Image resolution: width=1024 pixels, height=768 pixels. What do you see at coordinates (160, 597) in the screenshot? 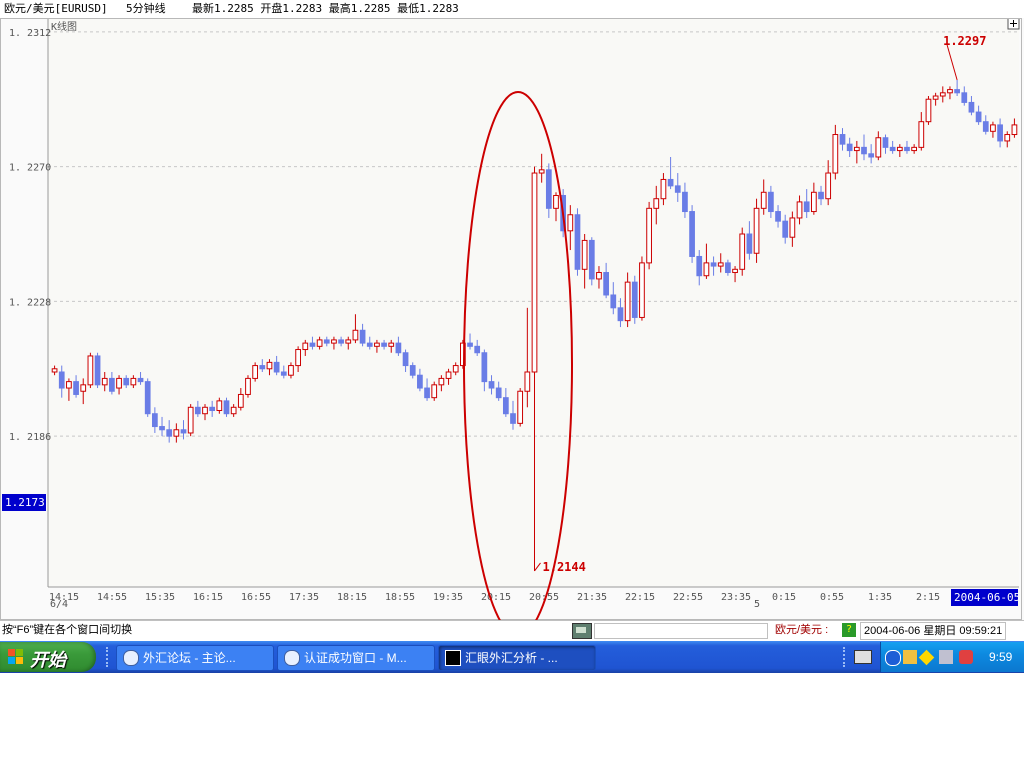
I see `x-tick-label: 15:35` at bounding box center [160, 597].